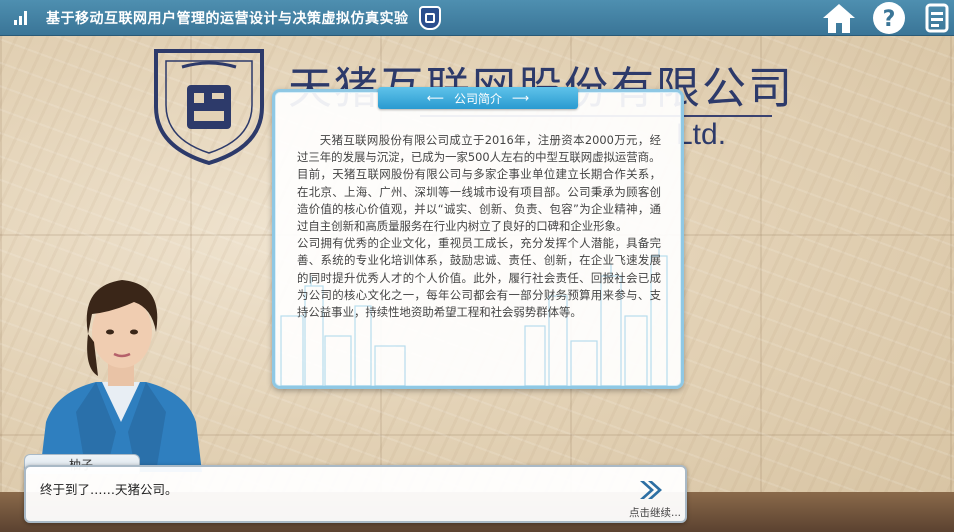 The width and height of the screenshot is (954, 532). I want to click on left-arrow-icon: ⟵, so click(435, 98).